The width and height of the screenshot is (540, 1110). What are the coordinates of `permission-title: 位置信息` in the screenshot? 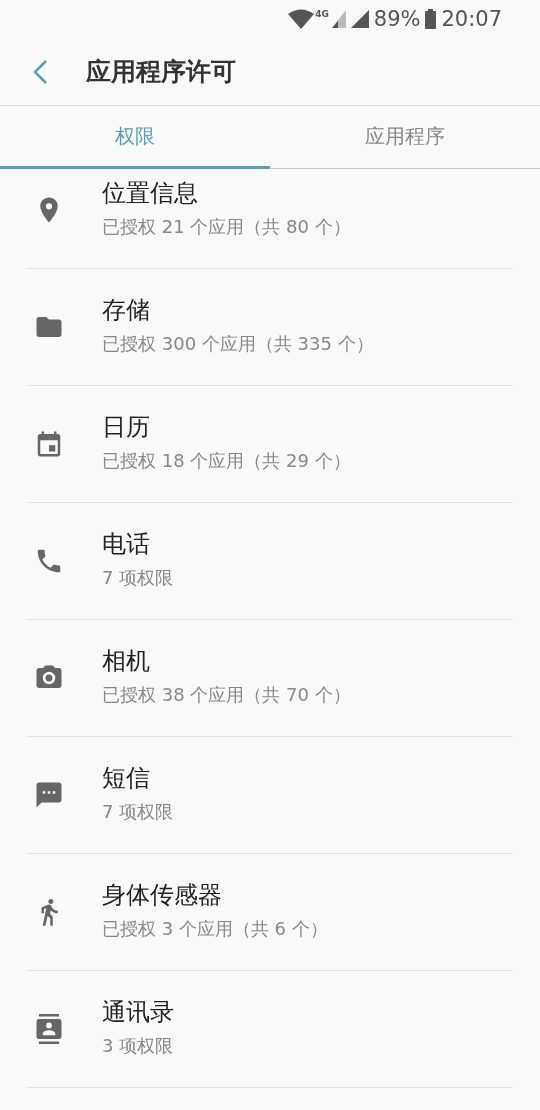 It's located at (150, 193).